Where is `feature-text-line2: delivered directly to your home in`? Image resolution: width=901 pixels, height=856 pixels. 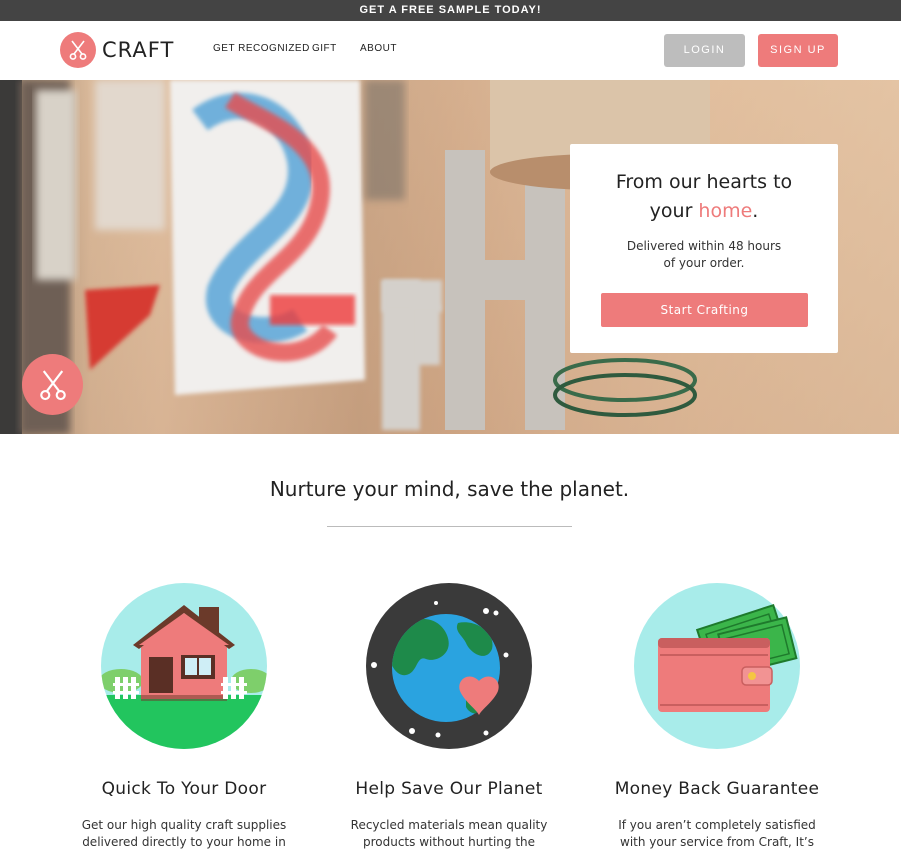 feature-text-line2: delivered directly to your home in is located at coordinates (184, 842).